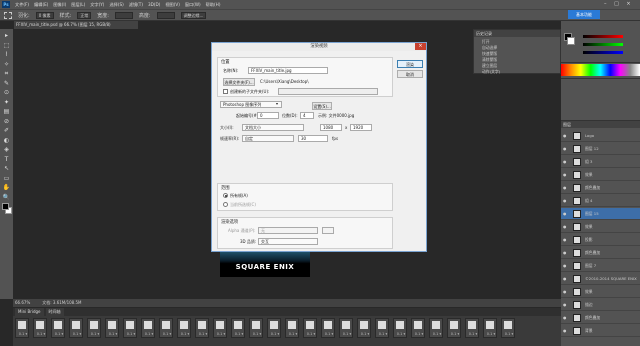  Describe the element at coordinates (225, 195) in the screenshot. I see `all-frames-radio` at that location.